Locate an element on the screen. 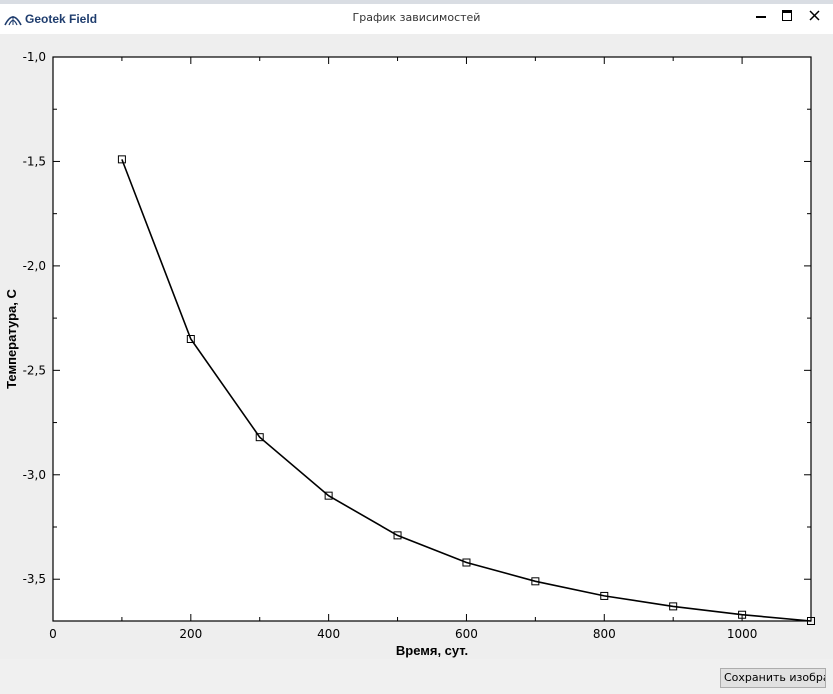  title-bar: Geotek Field График зависимостей is located at coordinates (416, 17).